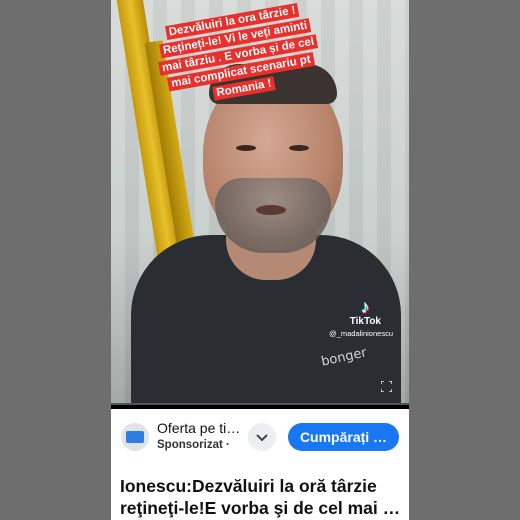 This screenshot has width=520, height=520. I want to click on fullscreen-icon, so click(386, 386).